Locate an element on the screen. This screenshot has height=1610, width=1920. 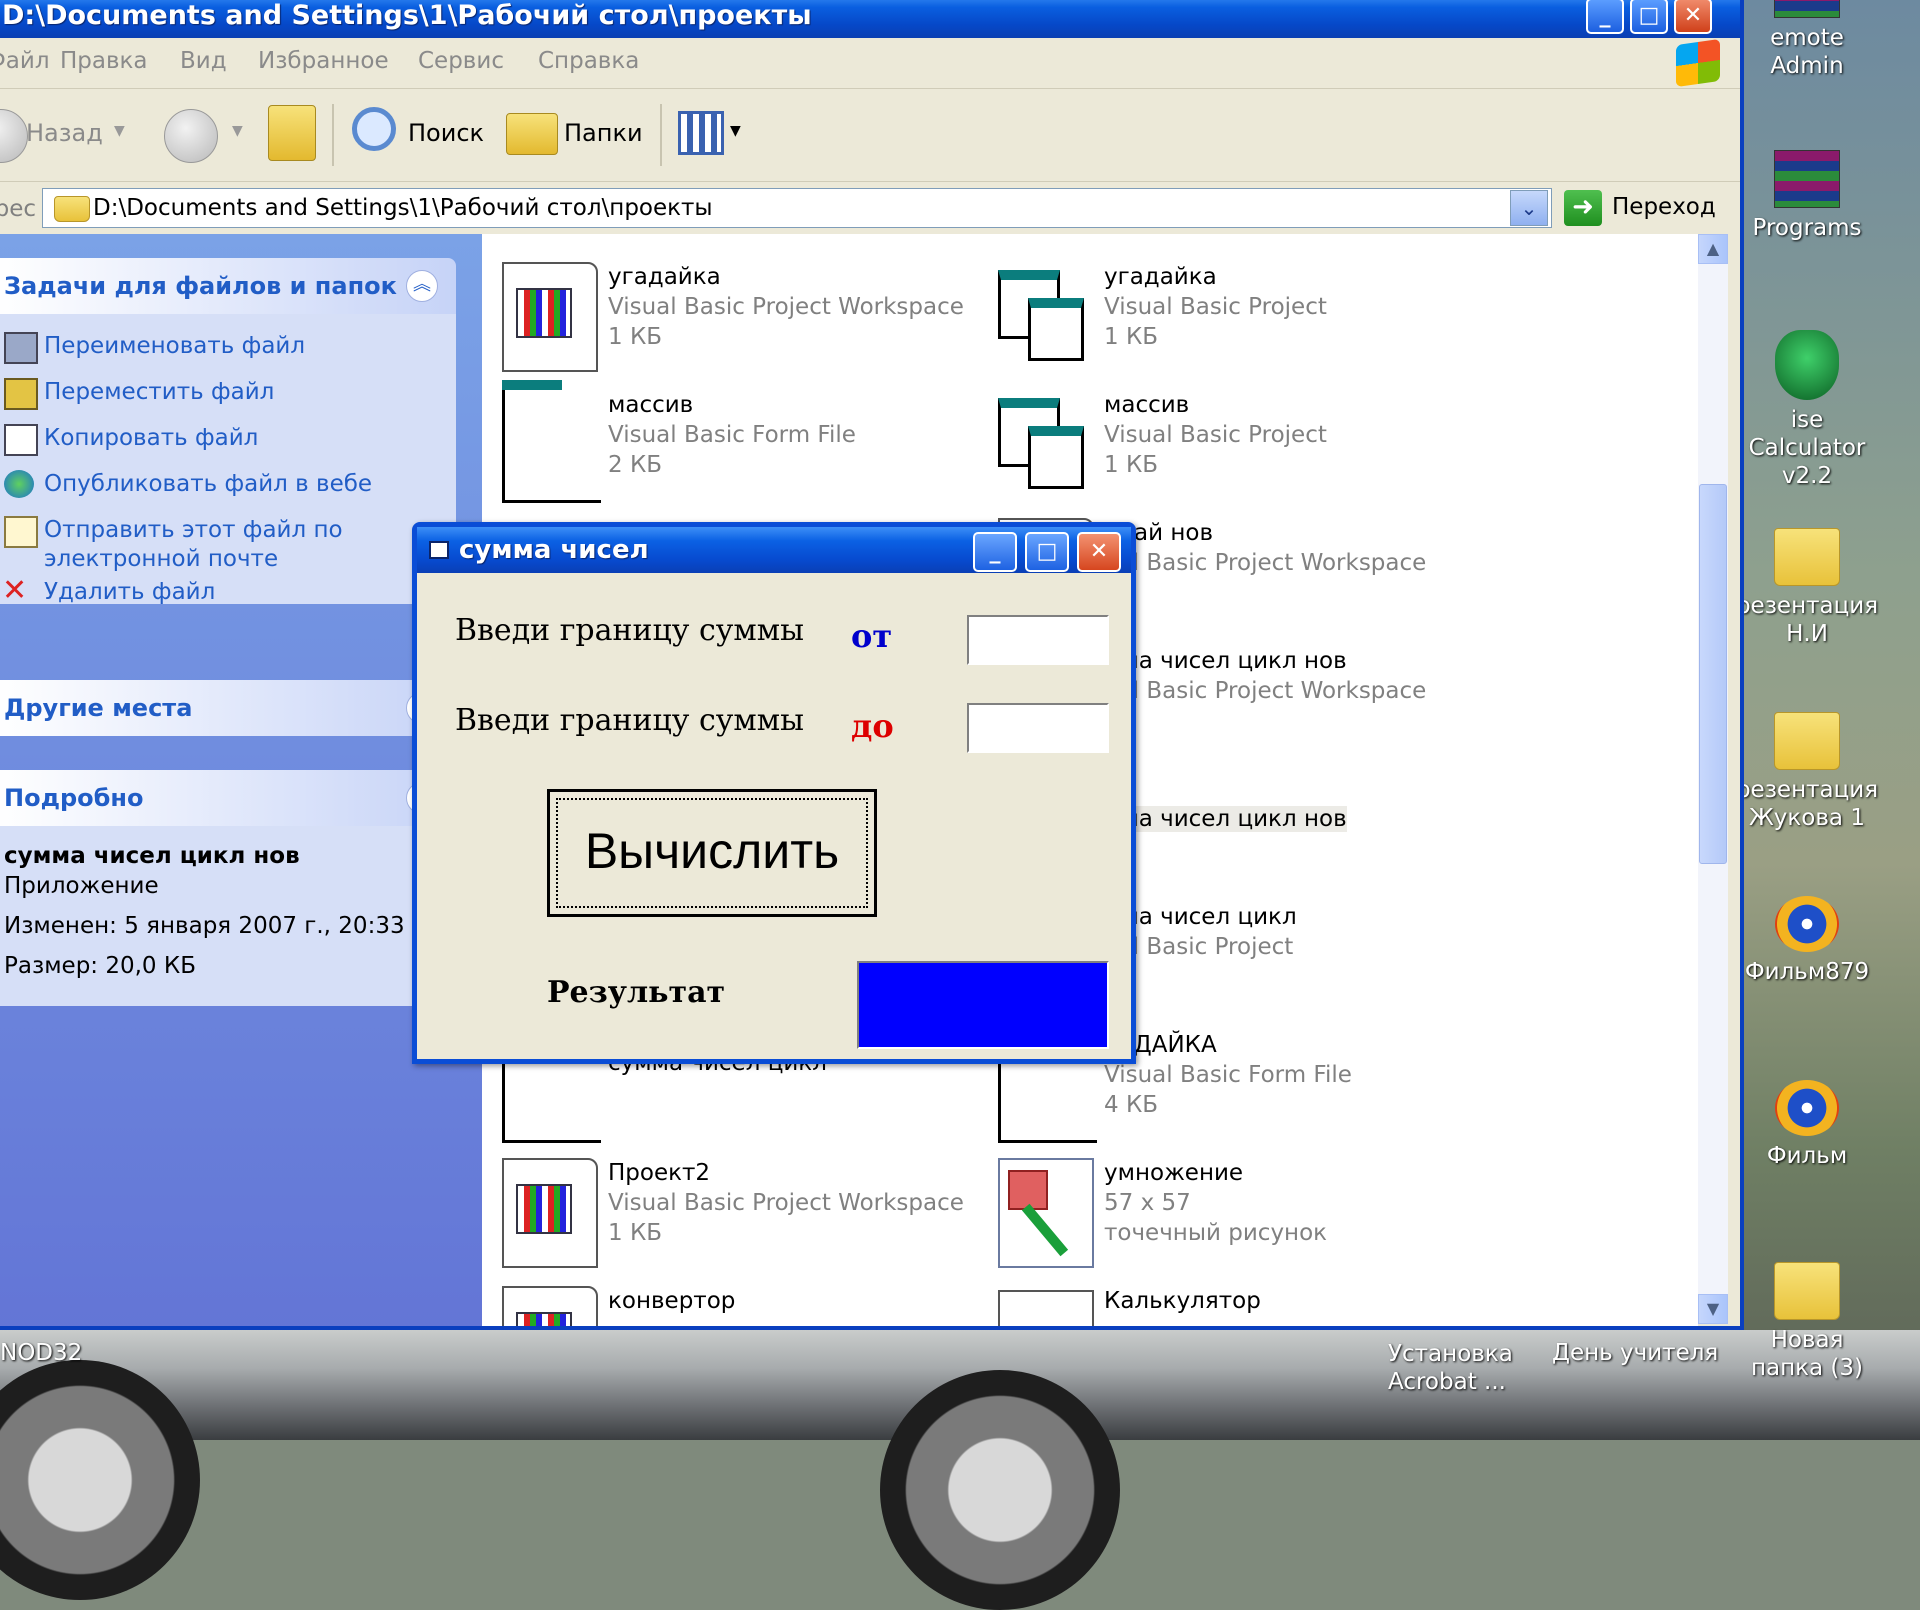
menu-edit: Правка is located at coordinates (104, 61).